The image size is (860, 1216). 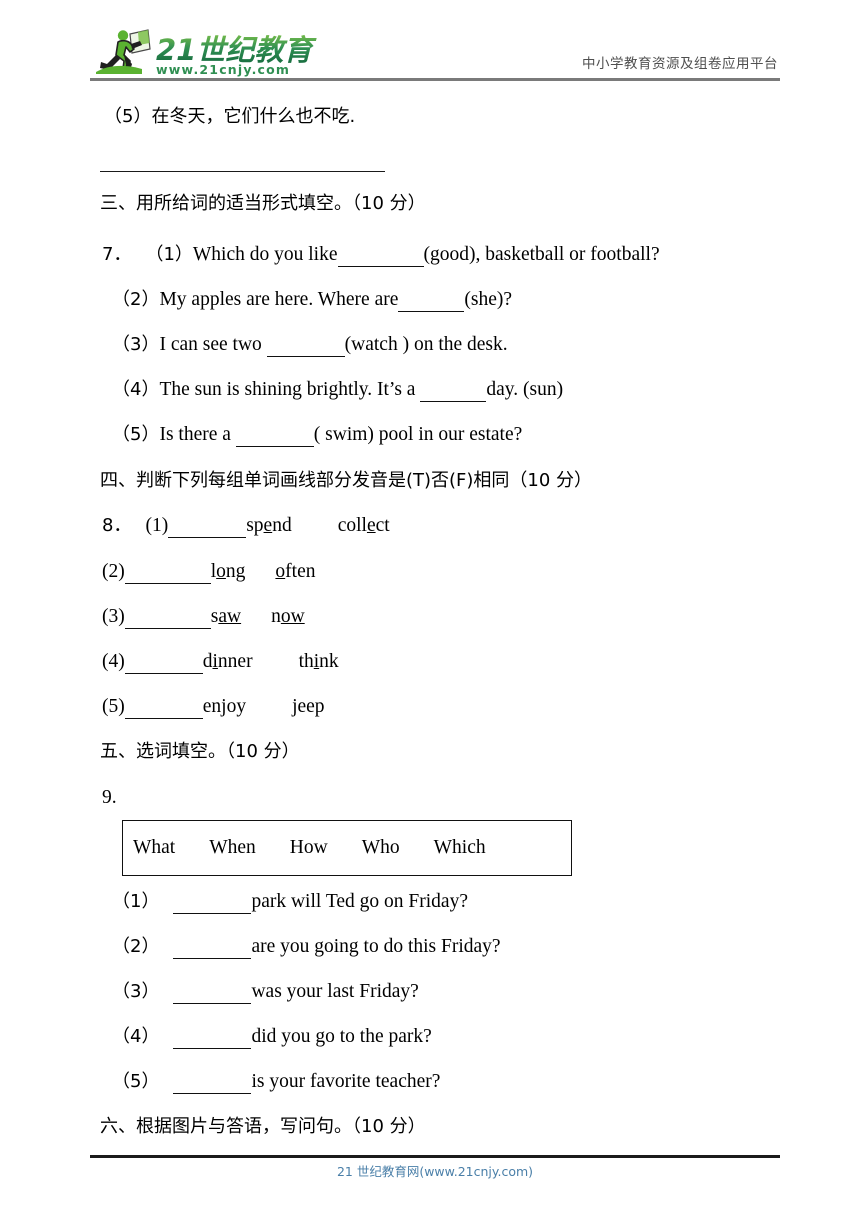 I want to click on q8-item-5-word-b-post: eep, so click(x=311, y=706).